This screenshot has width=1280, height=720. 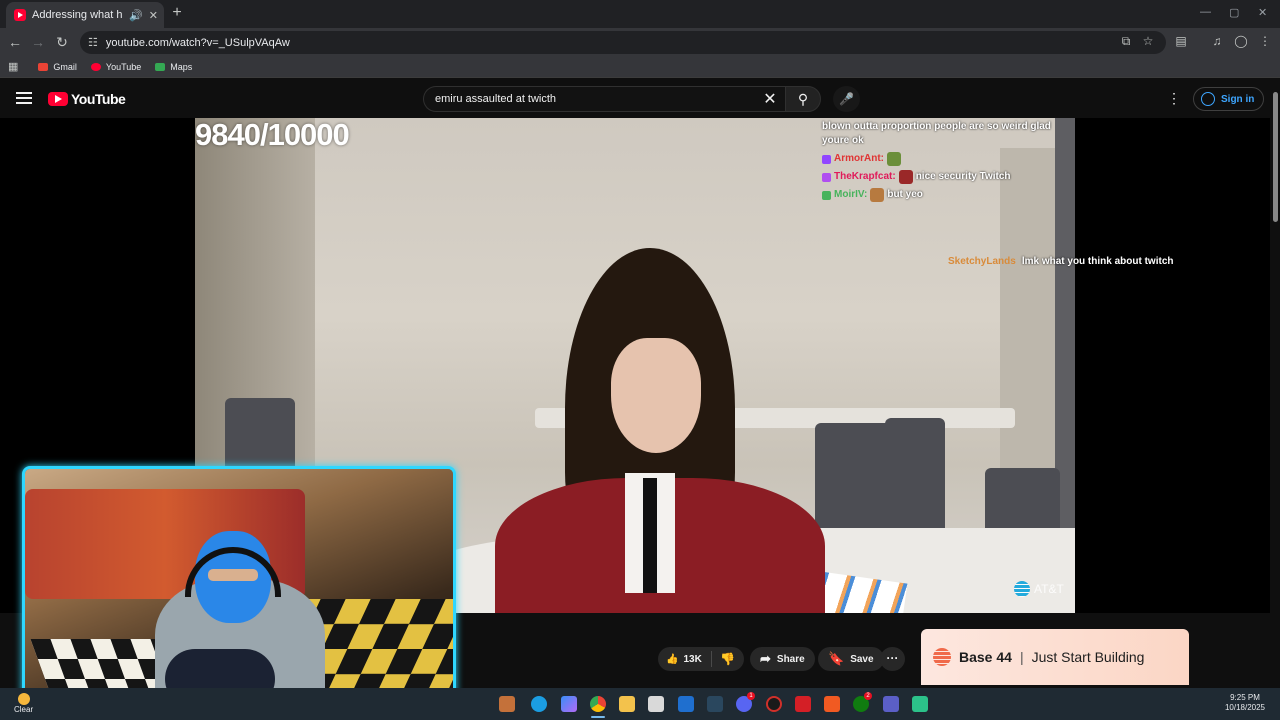 What do you see at coordinates (851, 659) in the screenshot?
I see `save-button: 🔖 Save` at bounding box center [851, 659].